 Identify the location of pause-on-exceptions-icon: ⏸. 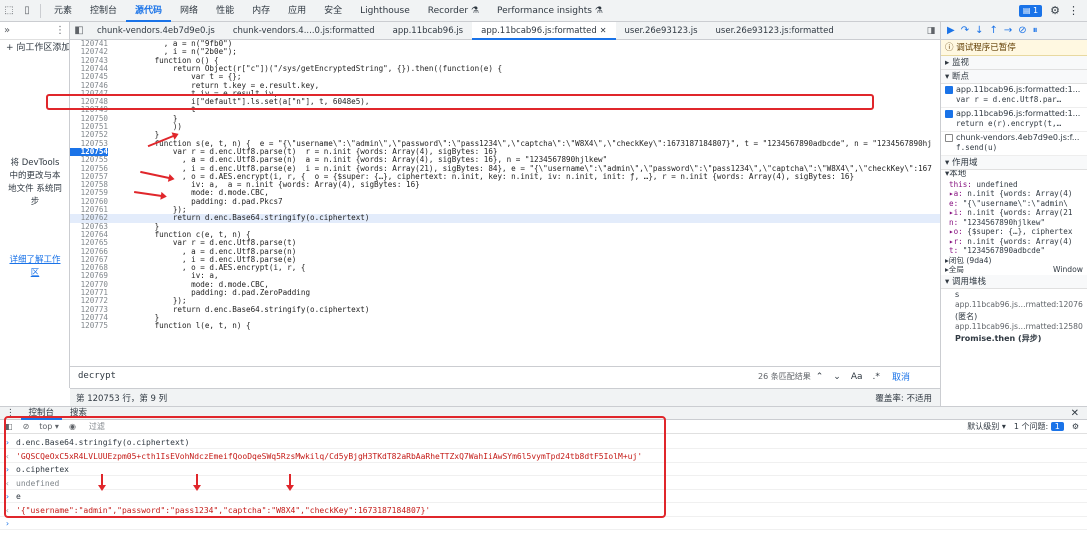
(1035, 30).